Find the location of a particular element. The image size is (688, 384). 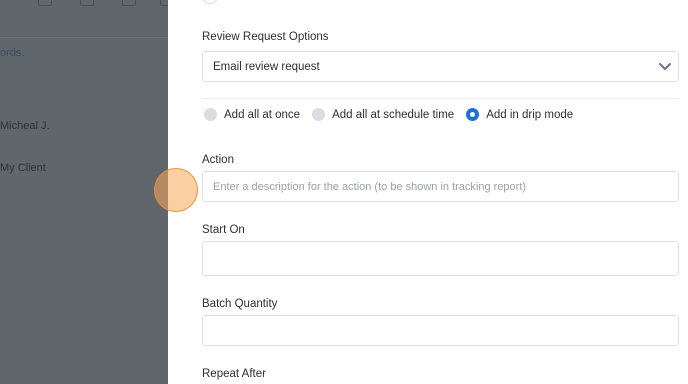

radio-add-all-at-schedule-time: Add all at schedule time is located at coordinates (383, 114).